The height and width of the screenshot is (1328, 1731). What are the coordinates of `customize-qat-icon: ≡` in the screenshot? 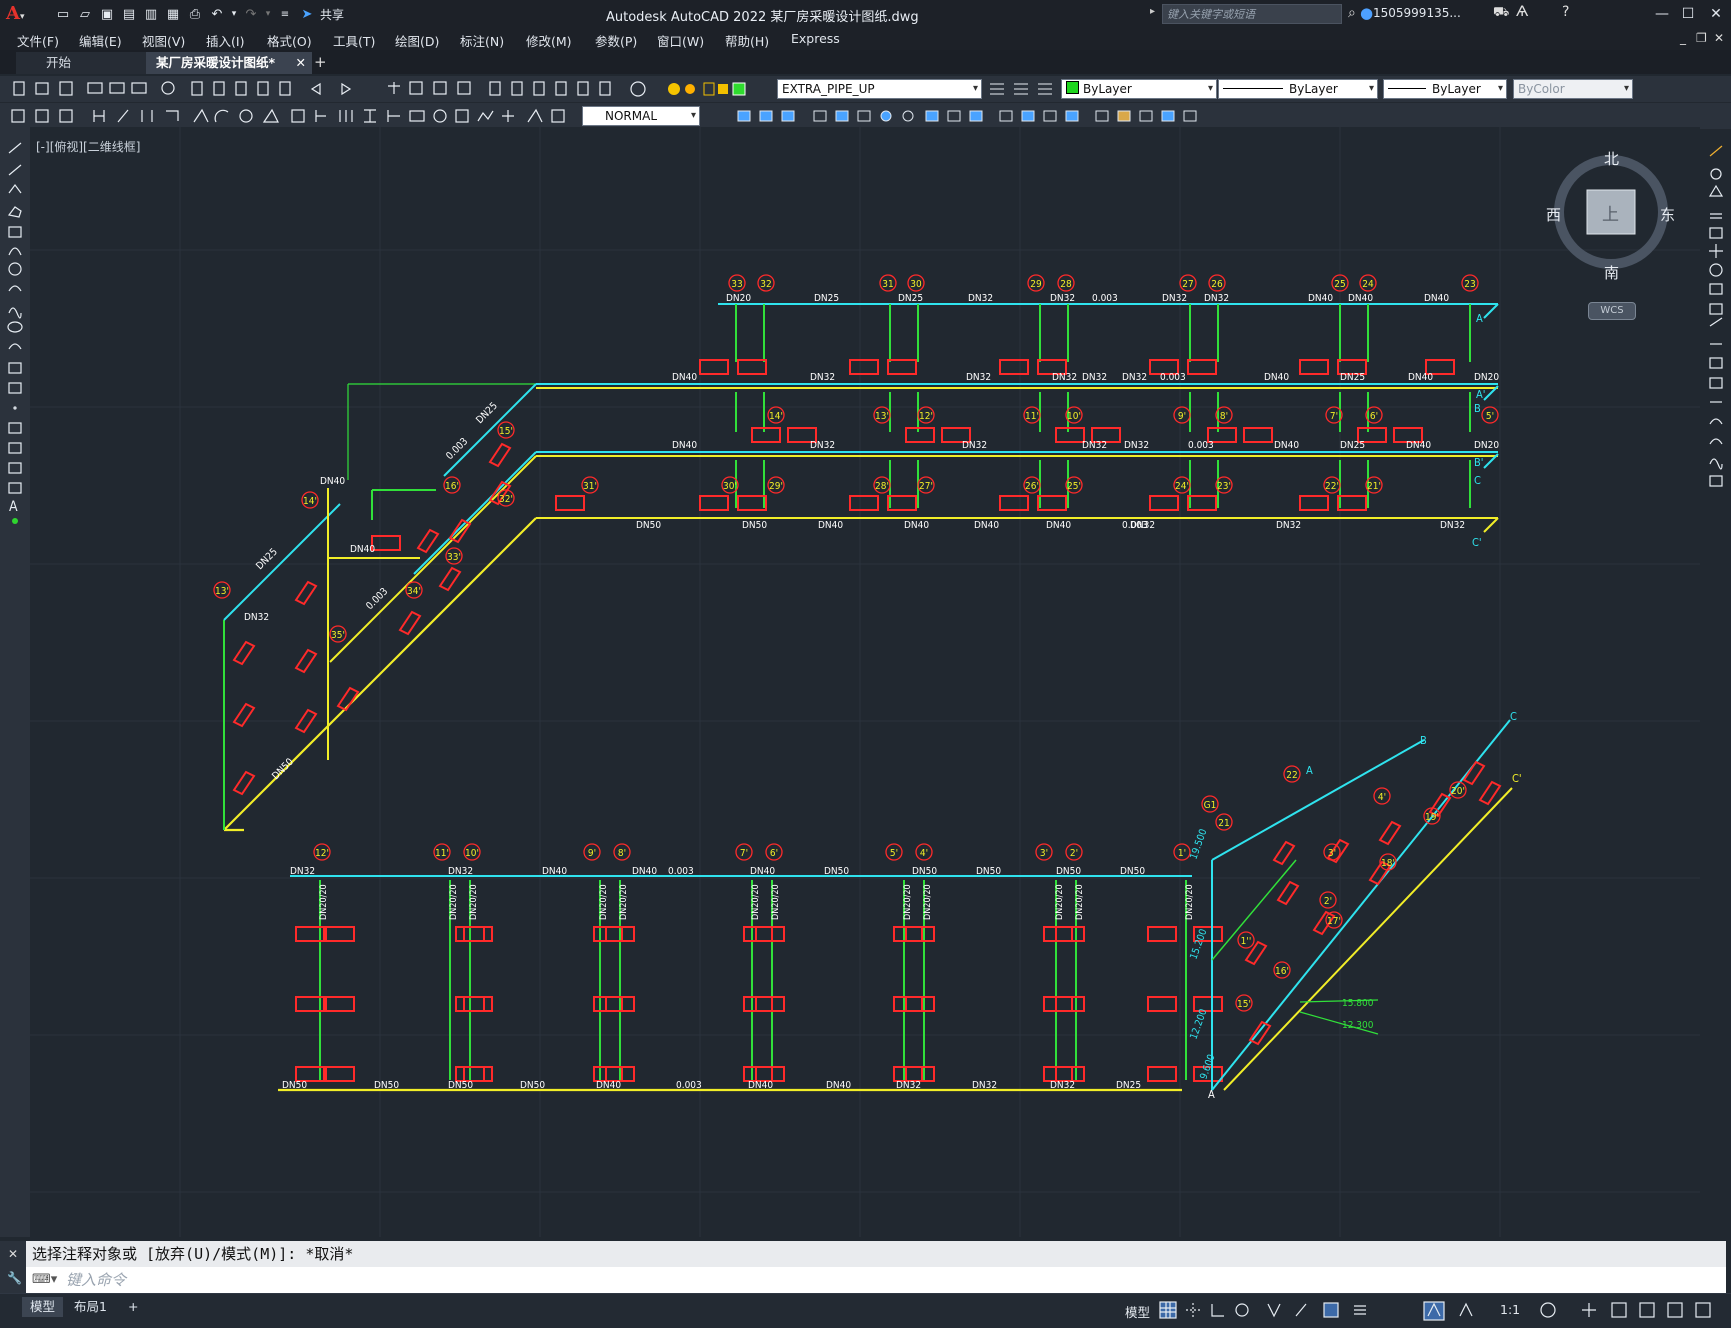 It's located at (285, 14).